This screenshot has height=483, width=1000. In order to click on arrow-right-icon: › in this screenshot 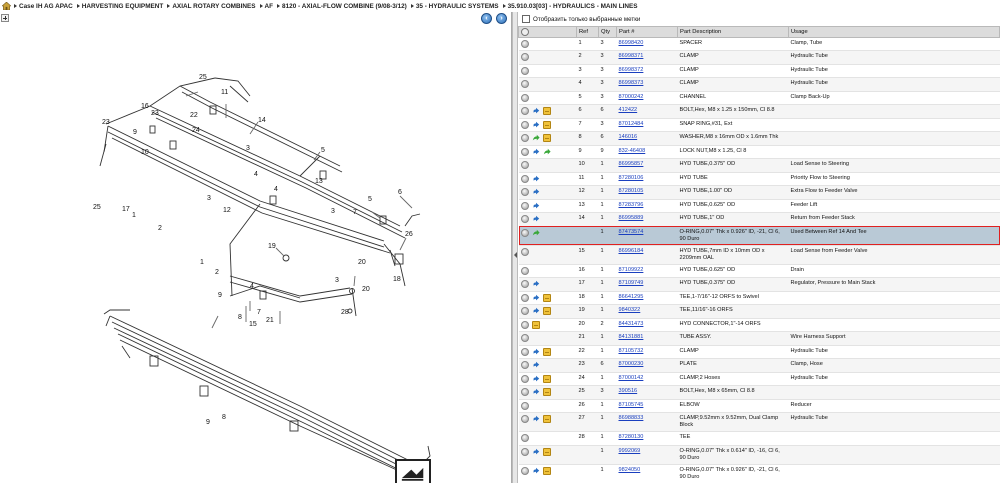, I will do `click(501, 18)`.